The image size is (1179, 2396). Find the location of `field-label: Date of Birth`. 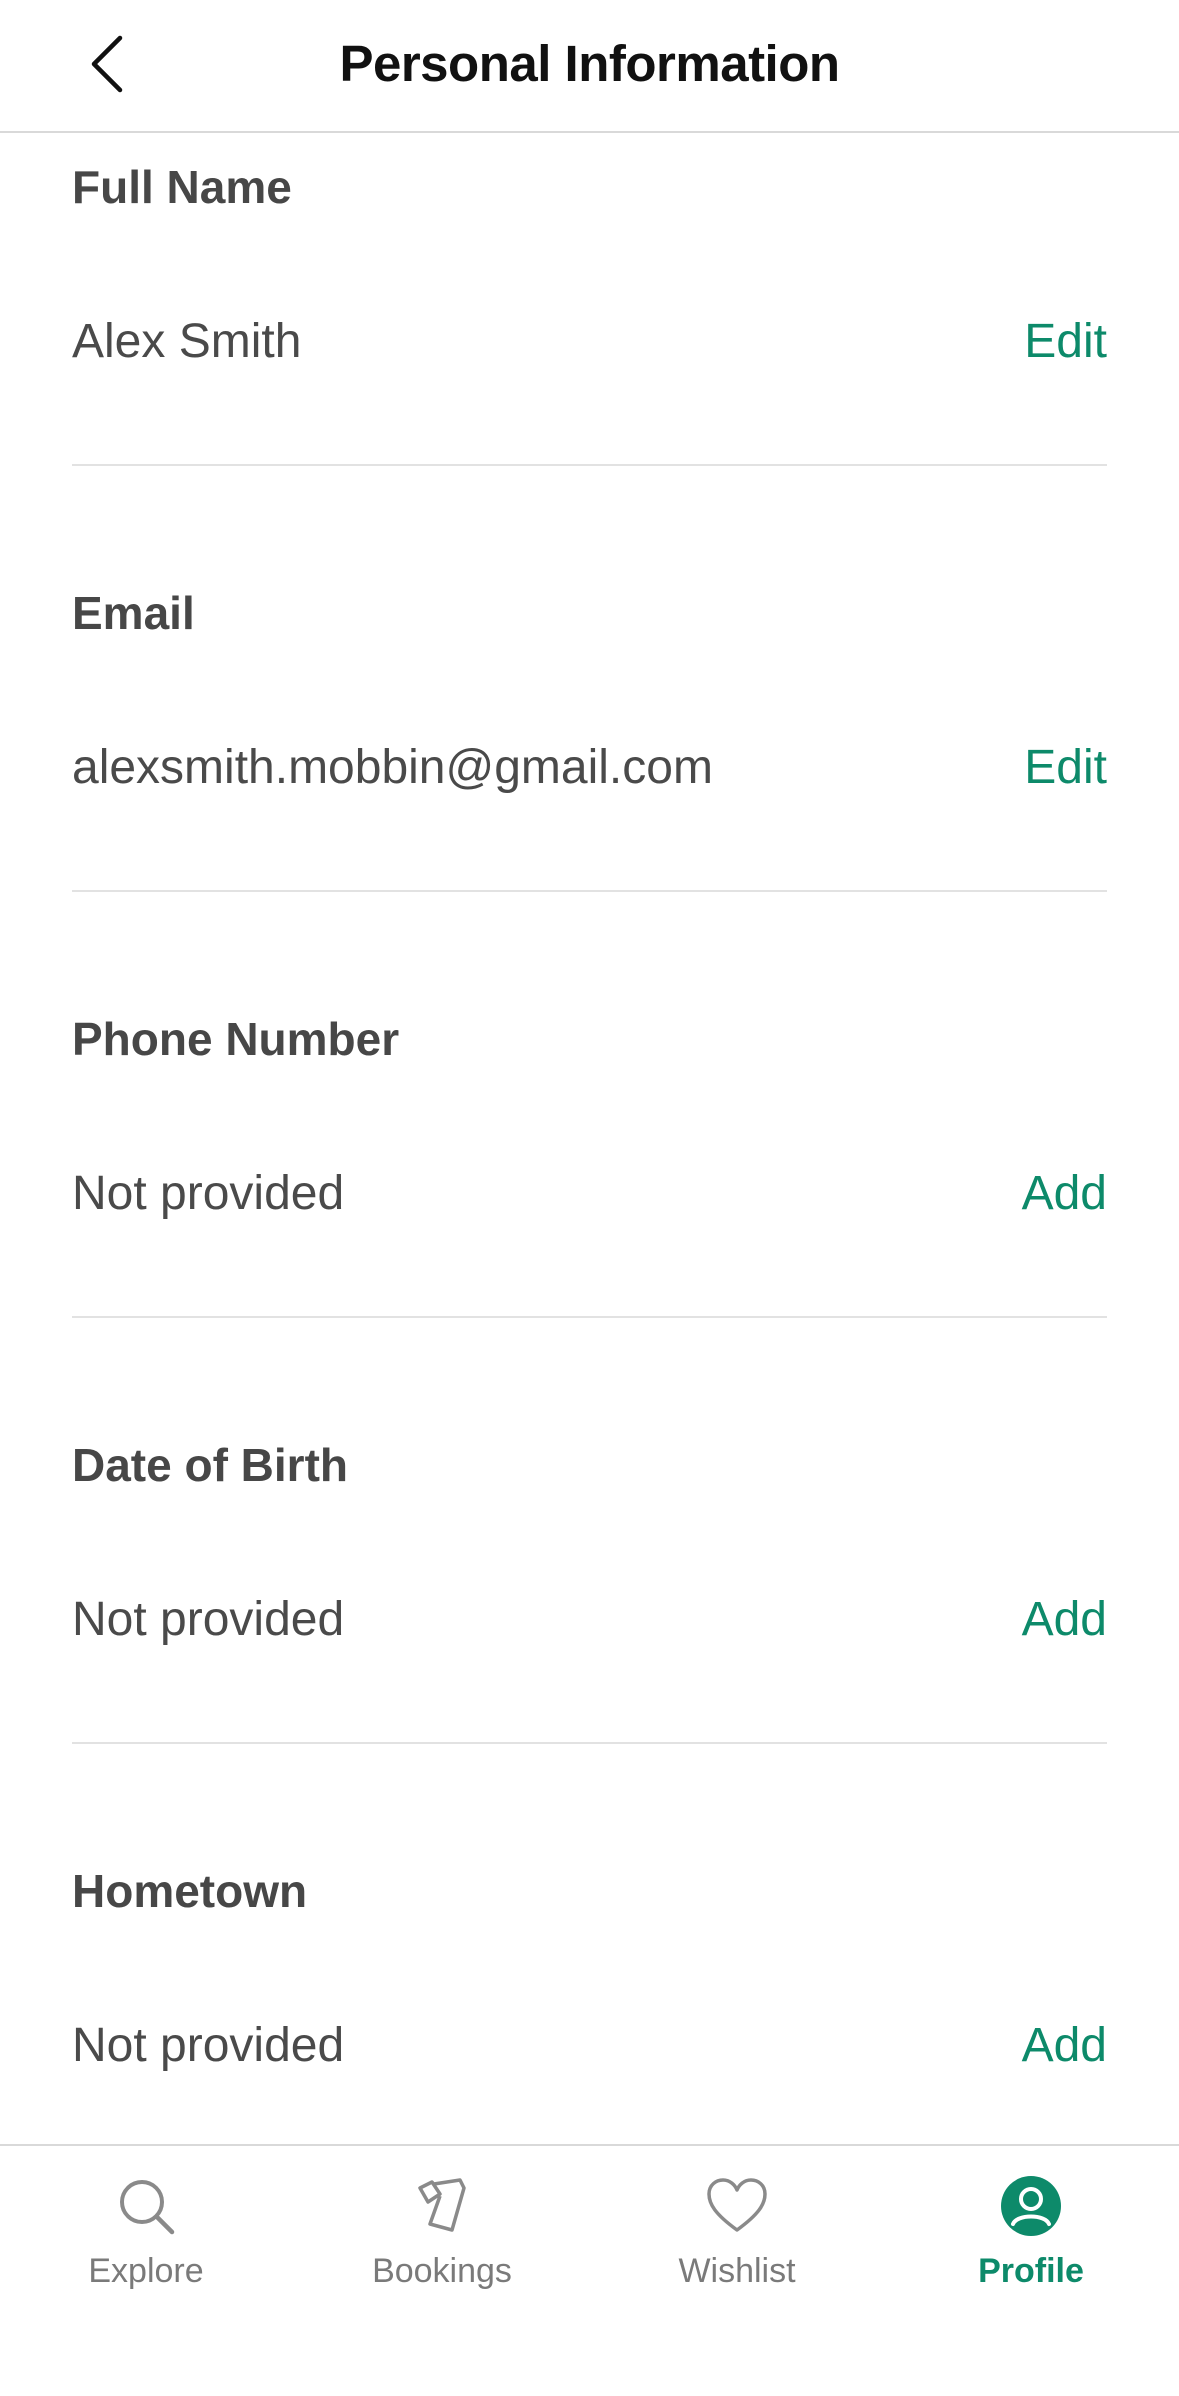

field-label: Date of Birth is located at coordinates (210, 1465).